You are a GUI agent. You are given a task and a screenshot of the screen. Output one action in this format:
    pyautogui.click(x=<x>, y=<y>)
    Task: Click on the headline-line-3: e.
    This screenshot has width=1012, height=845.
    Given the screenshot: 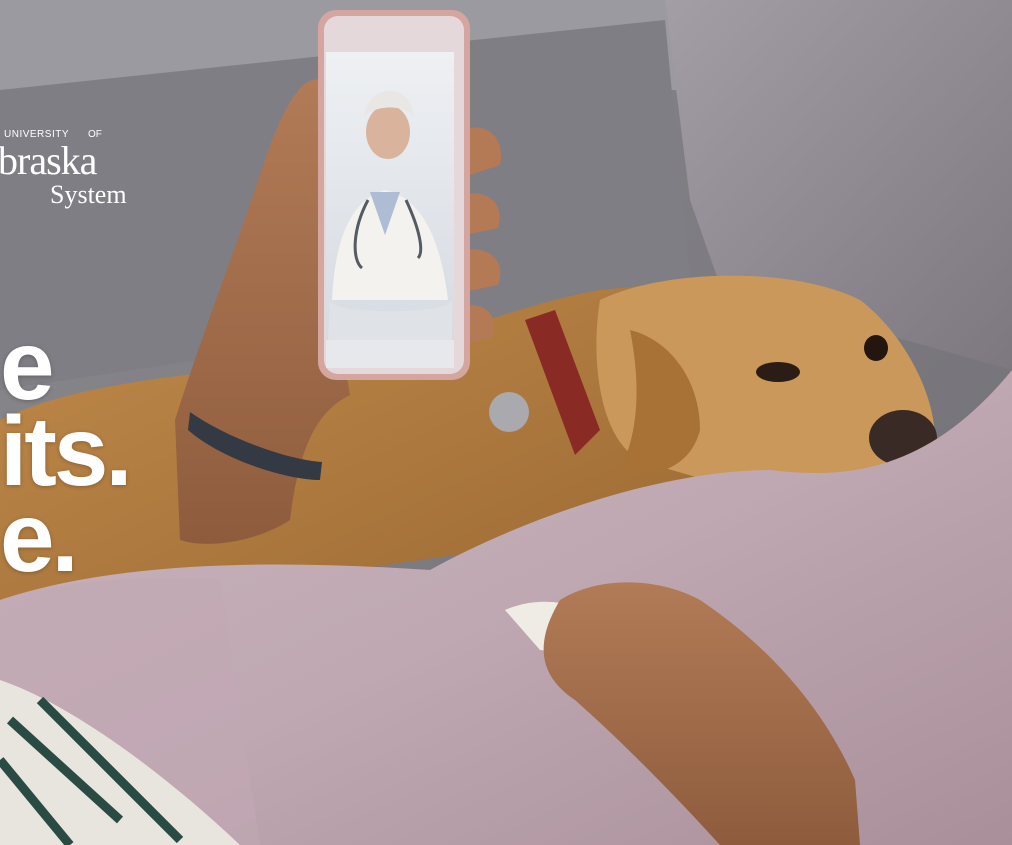 What is the action you would take?
    pyautogui.click(x=39, y=537)
    